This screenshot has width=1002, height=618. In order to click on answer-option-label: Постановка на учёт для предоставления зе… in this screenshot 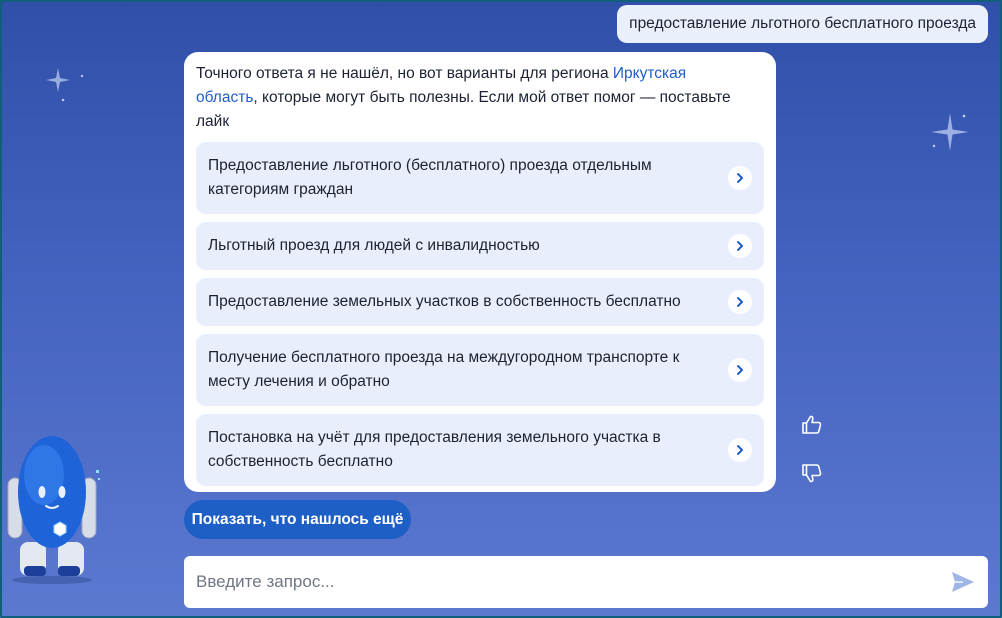, I will do `click(434, 449)`.